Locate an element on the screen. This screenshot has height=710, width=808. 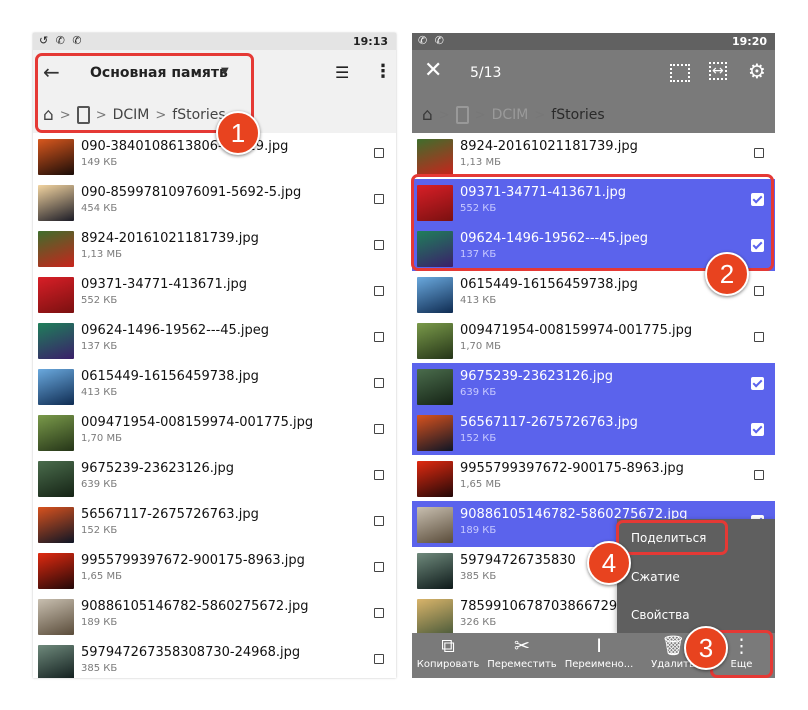
notification-icons: ✆ ✆ is located at coordinates (432, 40).